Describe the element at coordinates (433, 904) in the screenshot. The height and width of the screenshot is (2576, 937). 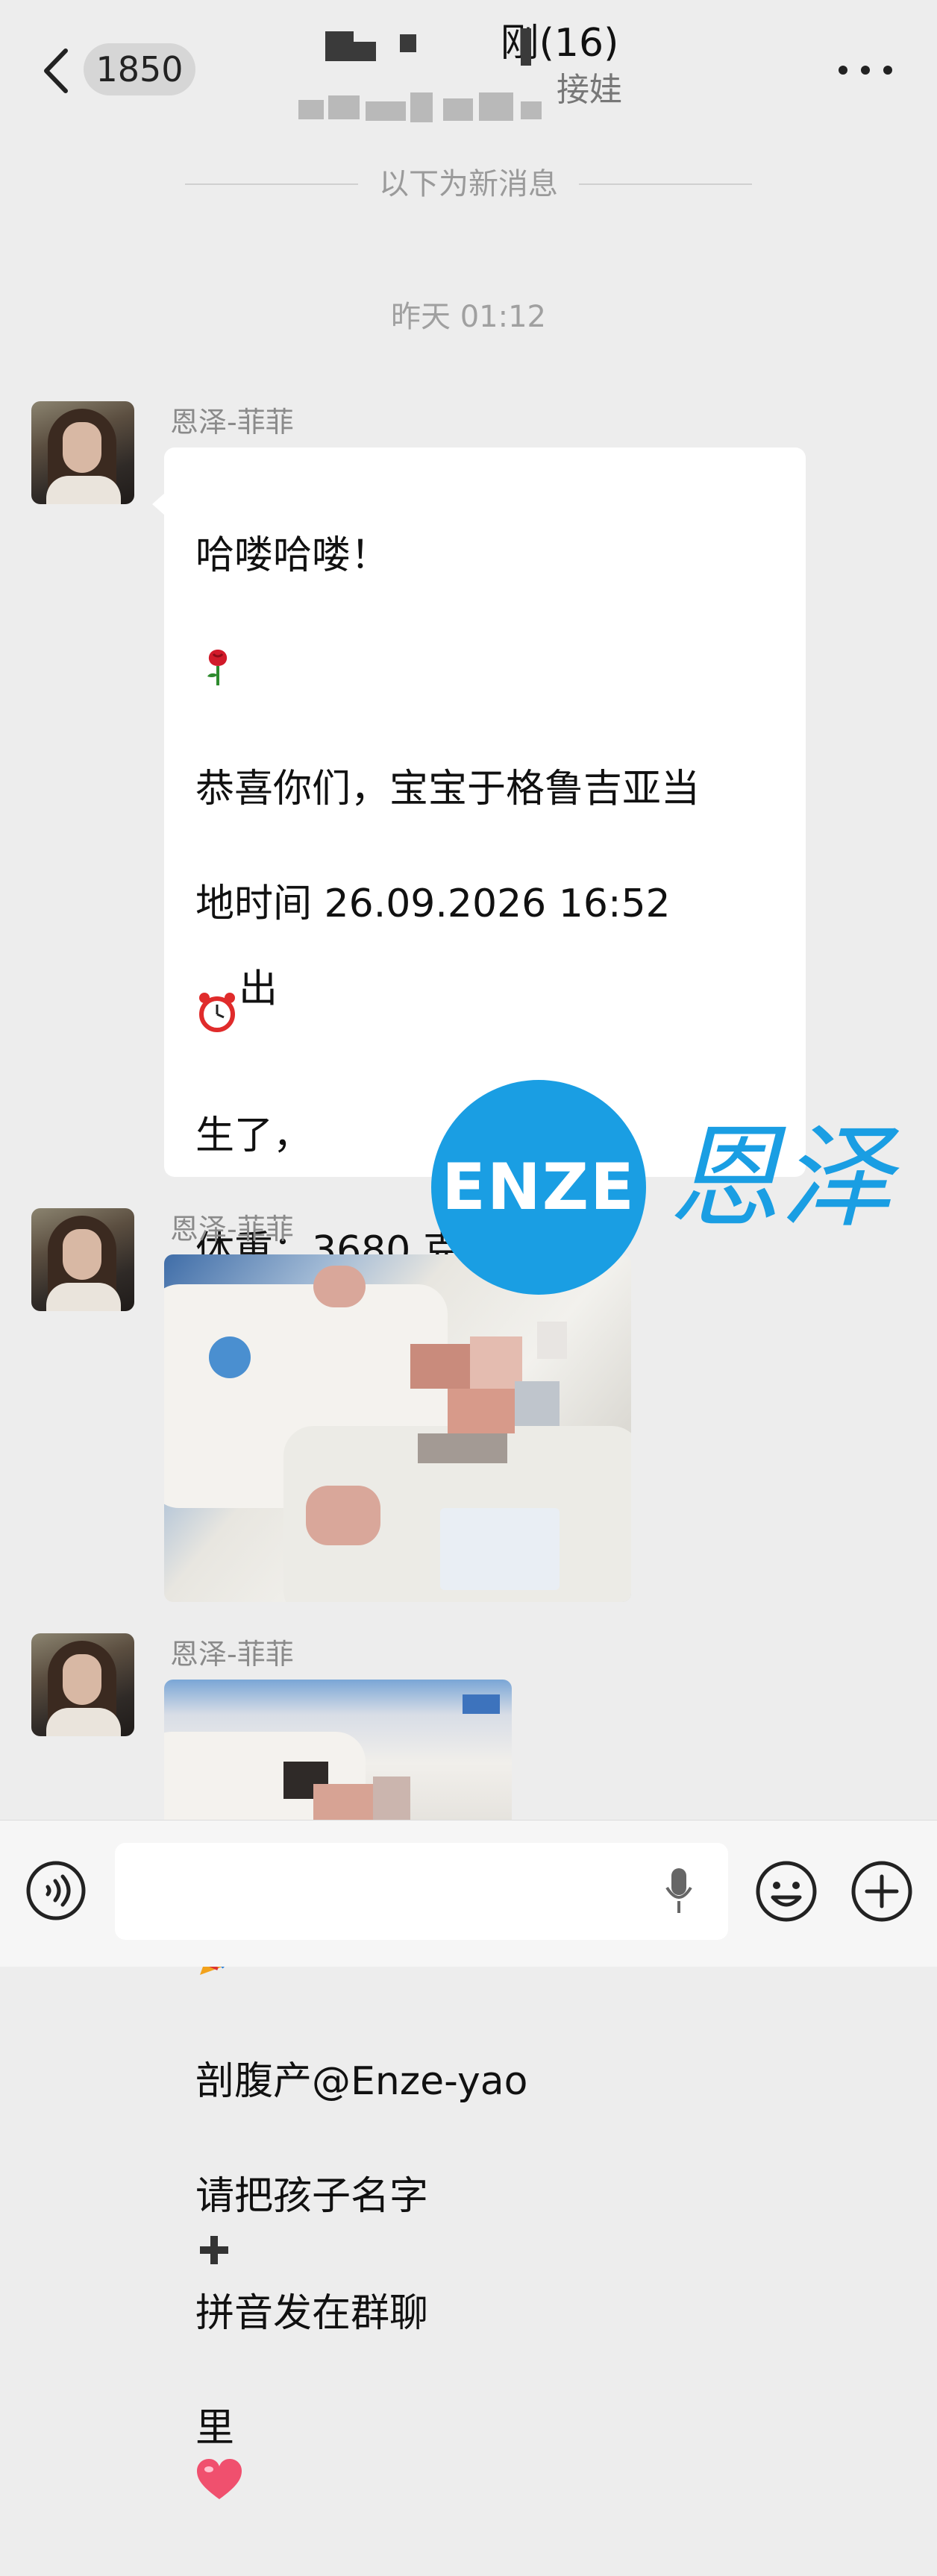
I see `message-line: 地时间 26.09.2026 16:52` at that location.